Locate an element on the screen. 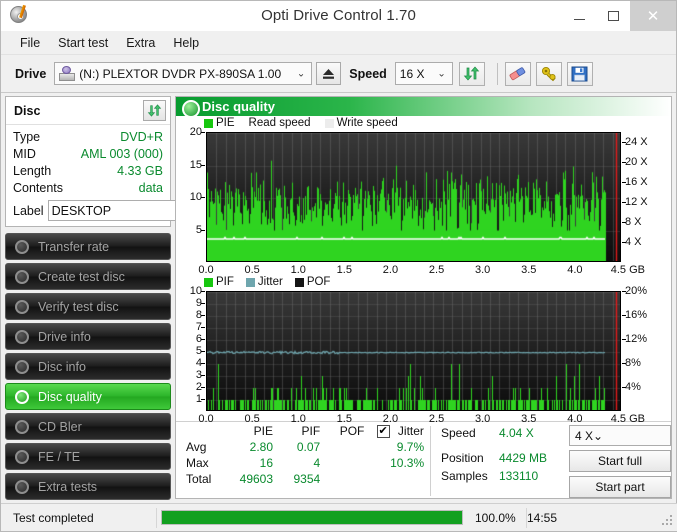  progress-bar is located at coordinates (312, 518).